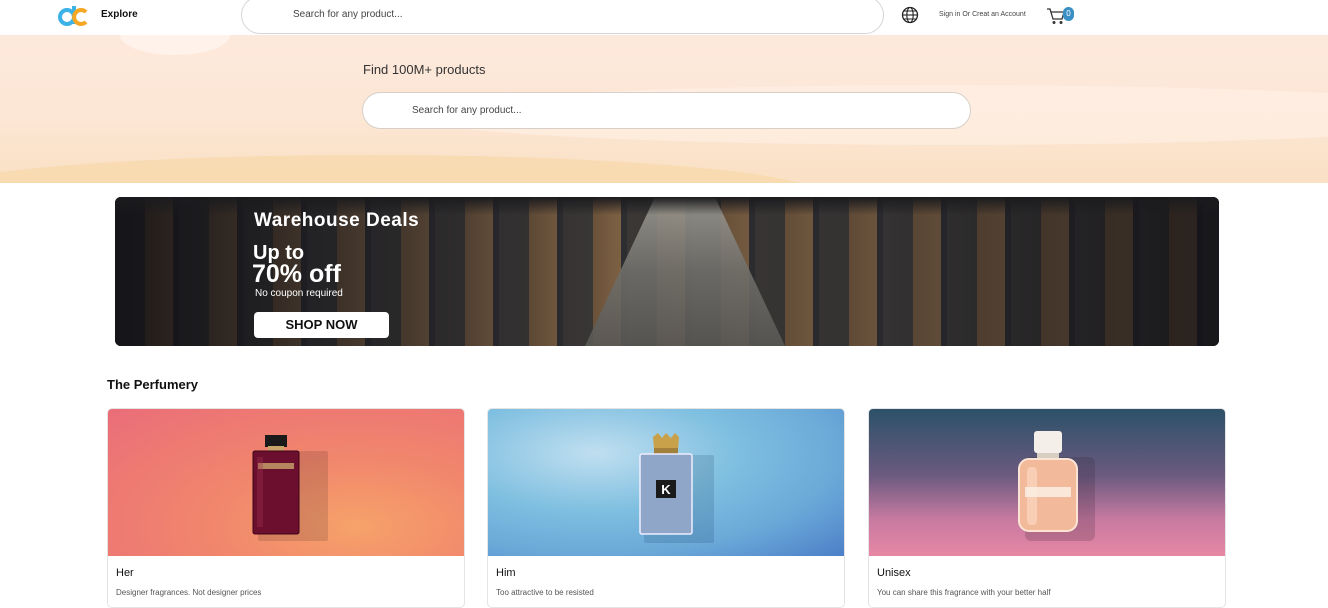 Image resolution: width=1328 pixels, height=608 pixels. I want to click on globe-icon, so click(910, 15).